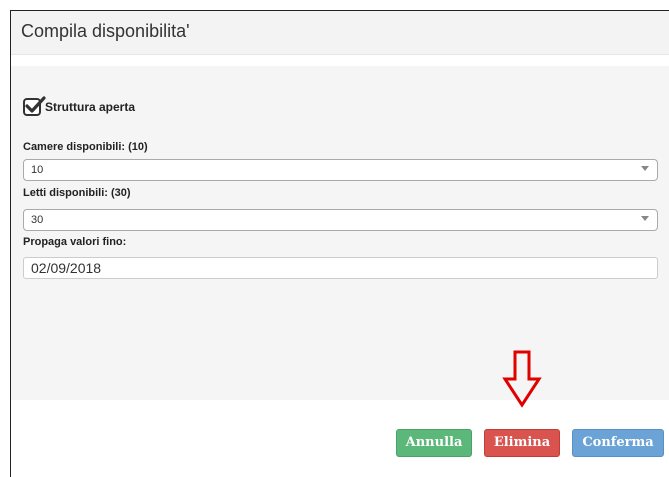 The height and width of the screenshot is (477, 669). Describe the element at coordinates (77, 193) in the screenshot. I see `letti-label: Letti disponibili: (30)` at that location.